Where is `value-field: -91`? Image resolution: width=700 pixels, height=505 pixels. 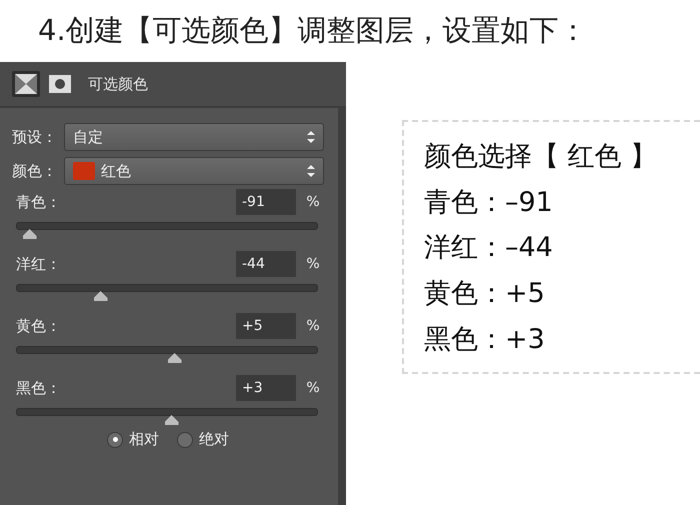
value-field: -91 is located at coordinates (266, 202).